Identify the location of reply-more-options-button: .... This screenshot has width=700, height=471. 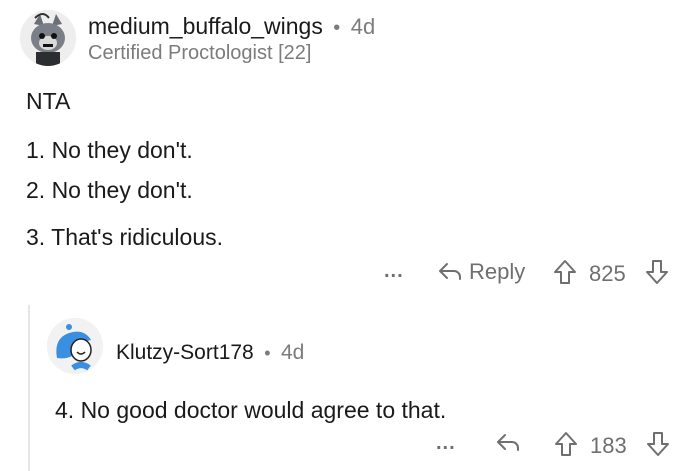
(446, 443).